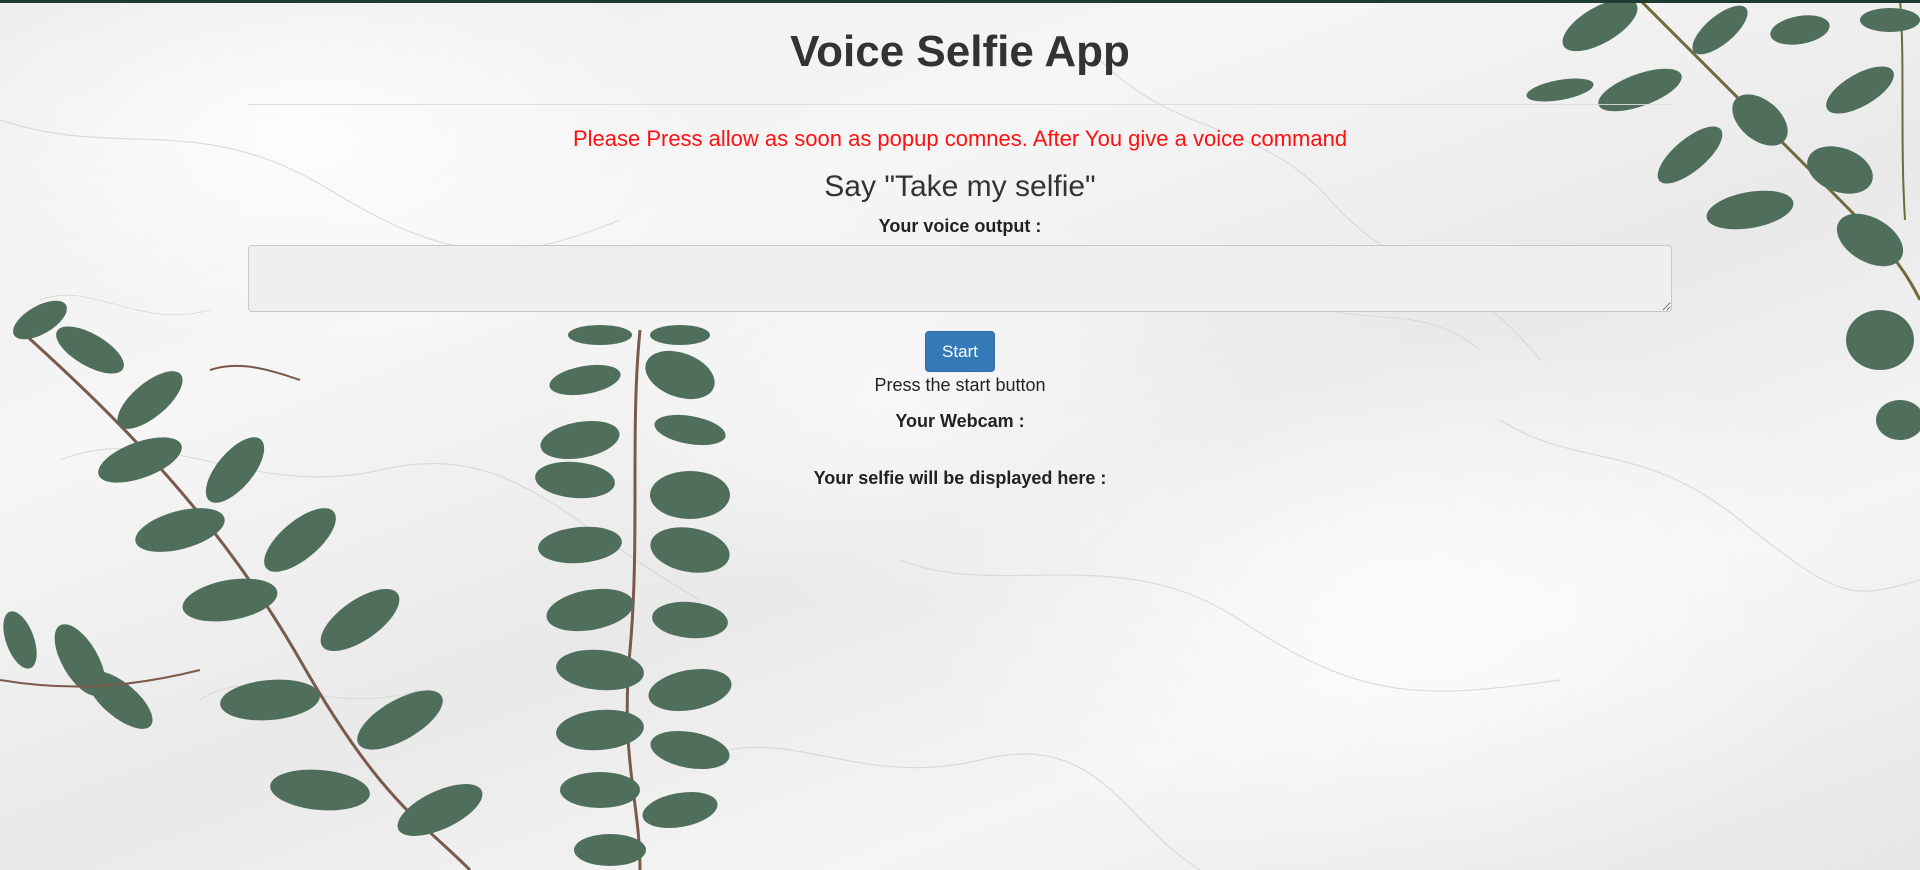 This screenshot has height=870, width=1920. Describe the element at coordinates (960, 51) in the screenshot. I see `page-title: Voice Selfie App` at that location.